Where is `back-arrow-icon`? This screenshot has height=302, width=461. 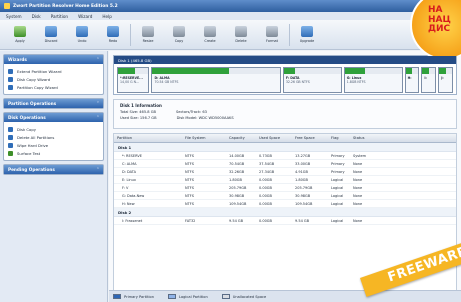
back-arrow-icon is located at coordinates (82, 31).